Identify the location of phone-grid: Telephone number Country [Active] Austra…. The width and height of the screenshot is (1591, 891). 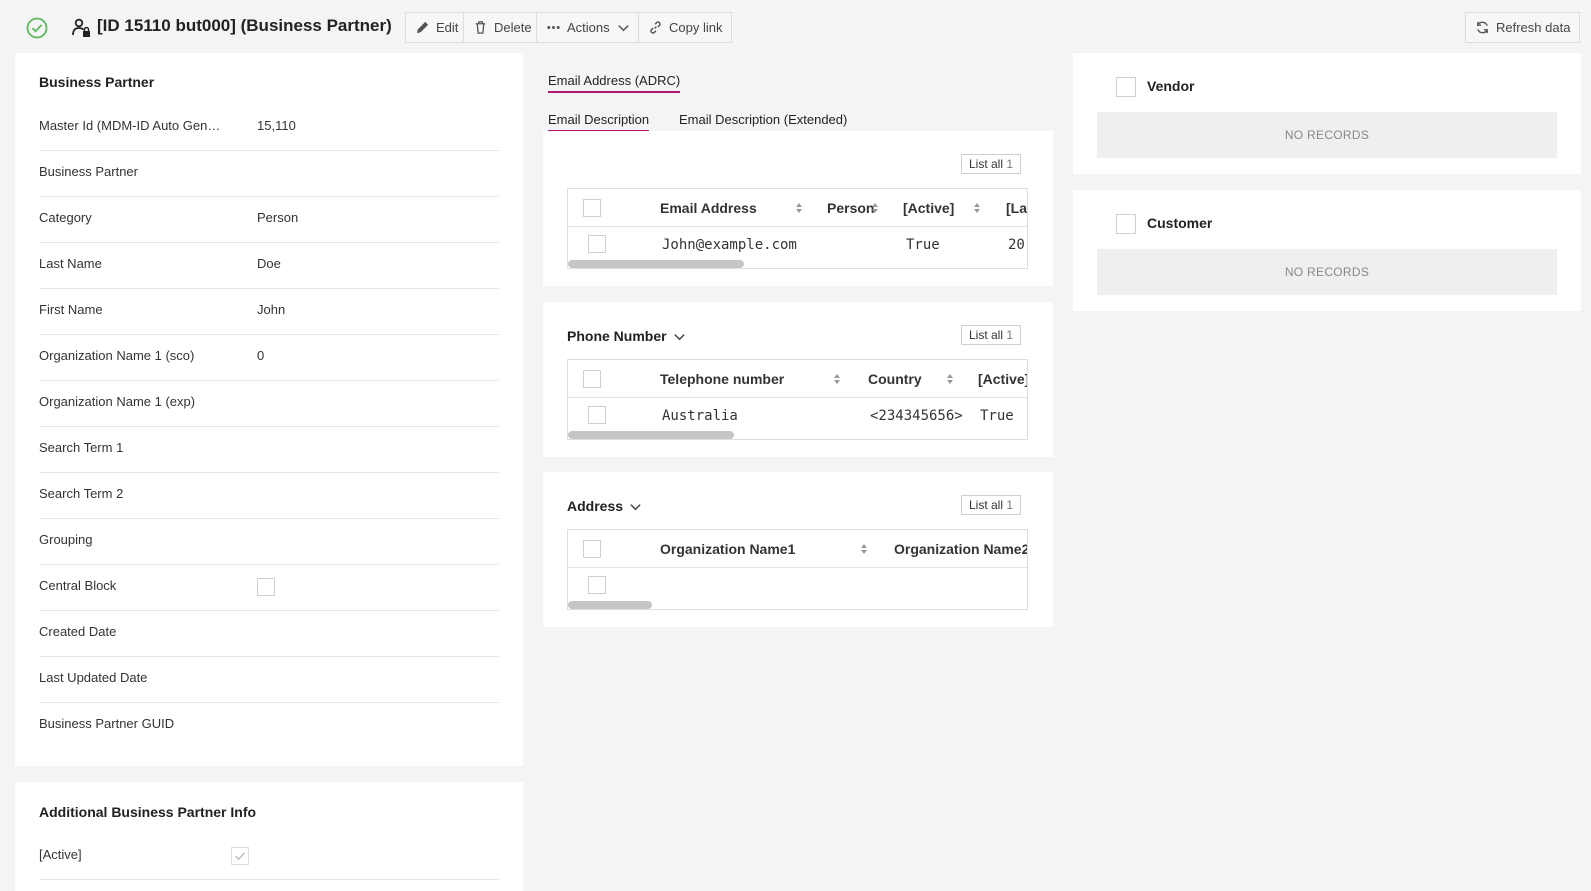
(797, 399).